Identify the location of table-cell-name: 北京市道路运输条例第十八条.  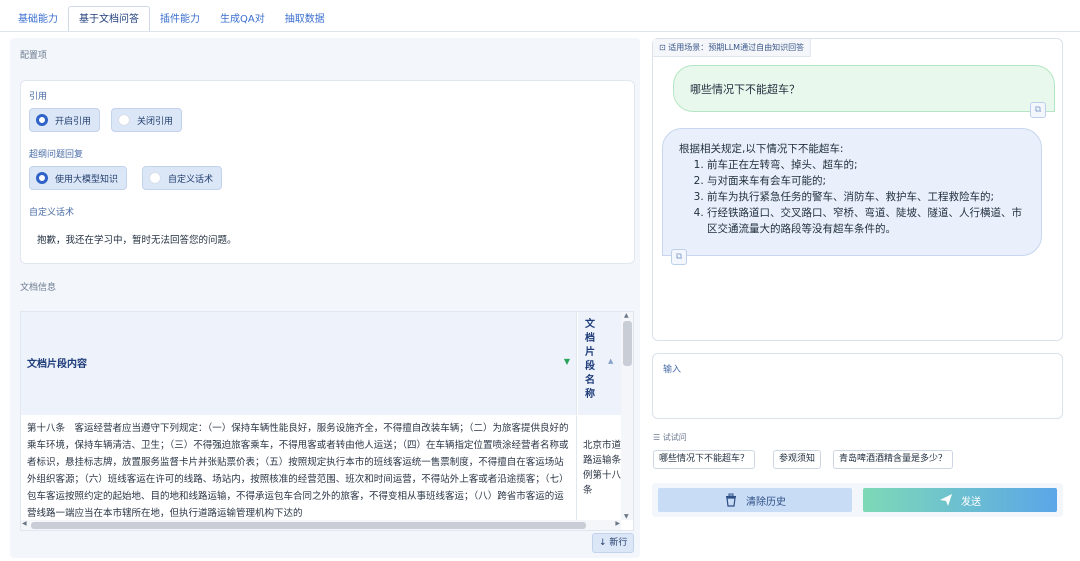
(599, 468).